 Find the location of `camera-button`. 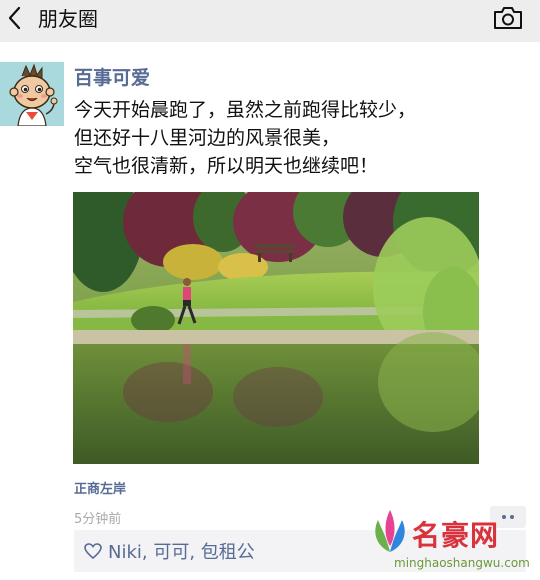

camera-button is located at coordinates (508, 18).